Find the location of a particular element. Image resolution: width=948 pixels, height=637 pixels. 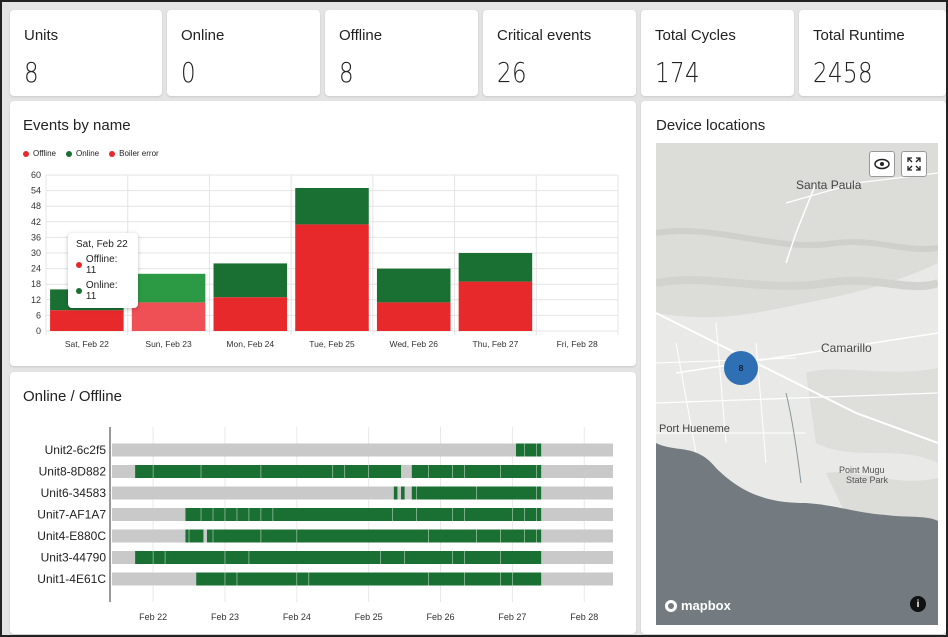

x-tick-label: Feb 24 is located at coordinates (297, 617).